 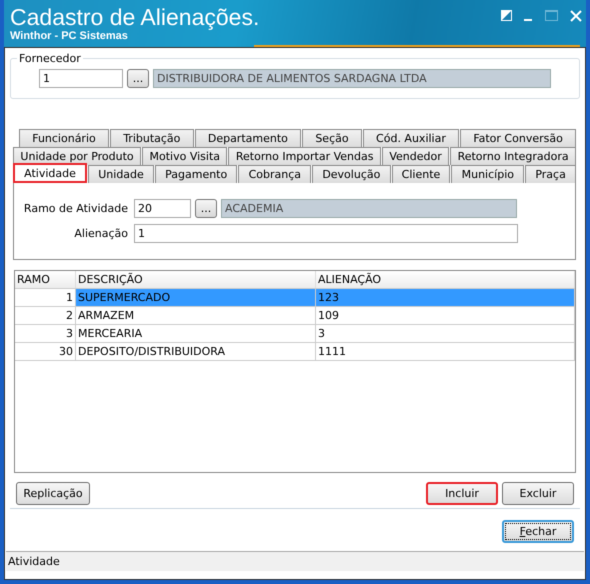 What do you see at coordinates (196, 315) in the screenshot?
I see `table-cell: ARMAZEM` at bounding box center [196, 315].